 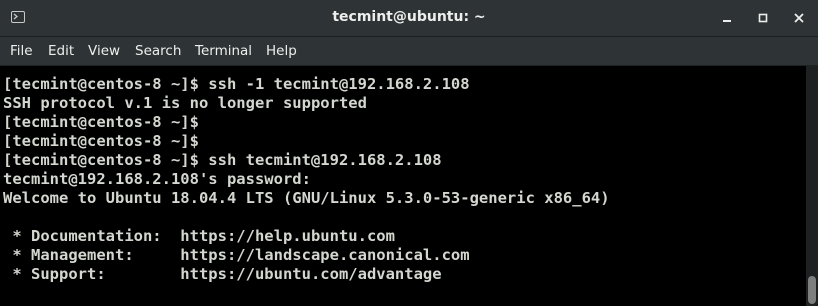 I want to click on title-bar: tecmint@ubuntu: ~, so click(x=409, y=18).